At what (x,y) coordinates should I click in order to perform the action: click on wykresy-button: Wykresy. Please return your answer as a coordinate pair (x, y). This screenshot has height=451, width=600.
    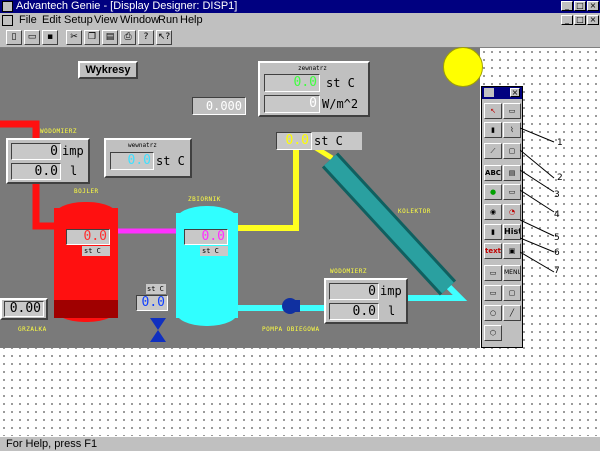
    Looking at the image, I should click on (108, 70).